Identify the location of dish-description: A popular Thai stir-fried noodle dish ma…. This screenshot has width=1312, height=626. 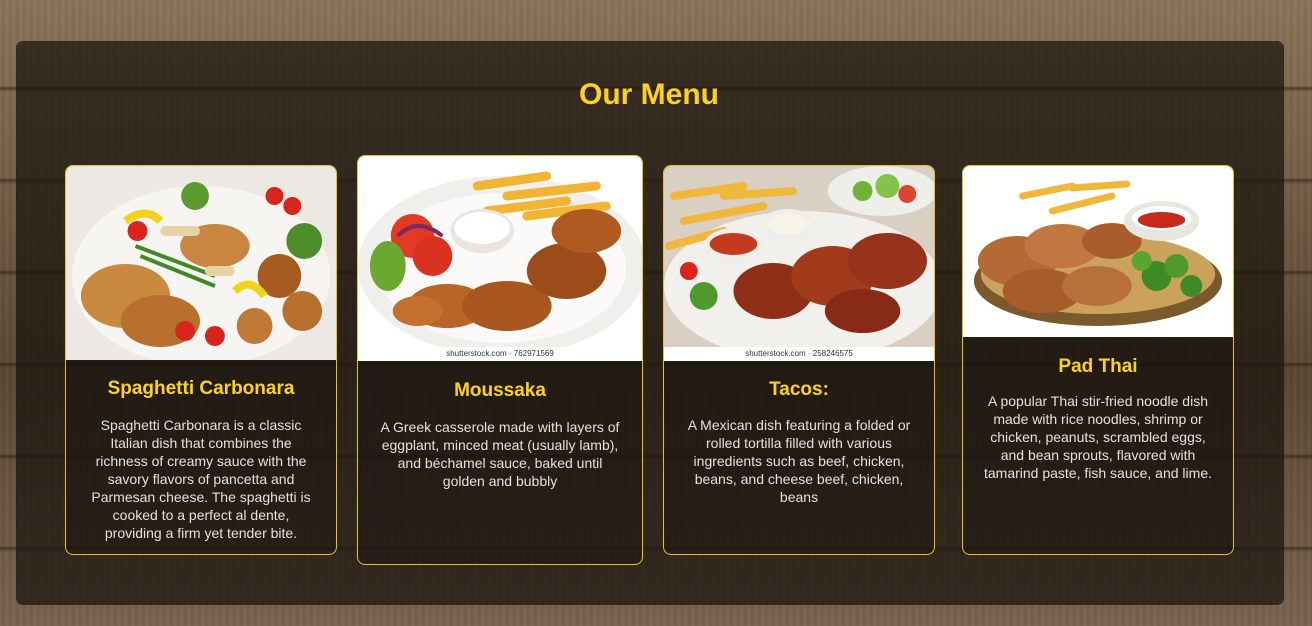
(1097, 437).